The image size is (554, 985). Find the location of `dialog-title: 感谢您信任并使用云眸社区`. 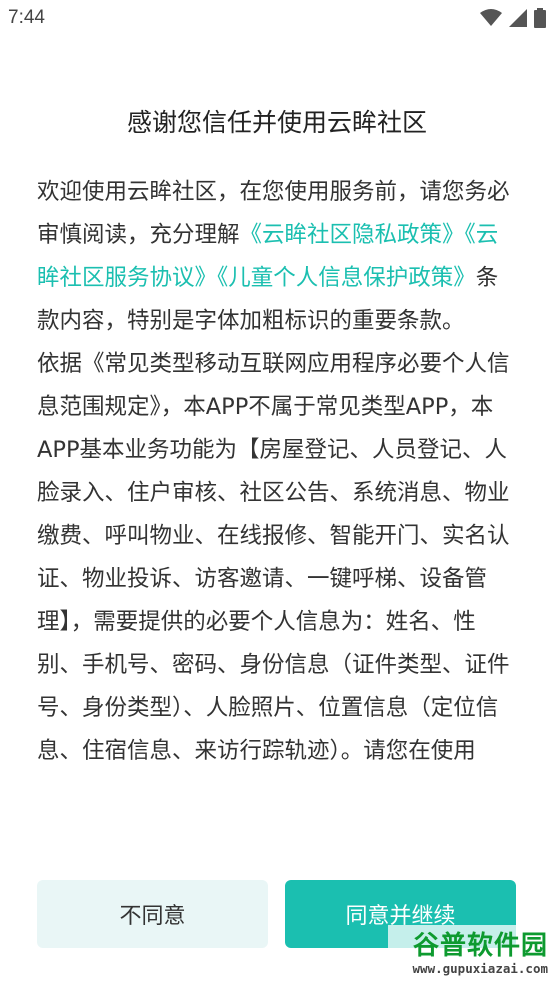

dialog-title: 感谢您信任并使用云眸社区 is located at coordinates (276, 122).